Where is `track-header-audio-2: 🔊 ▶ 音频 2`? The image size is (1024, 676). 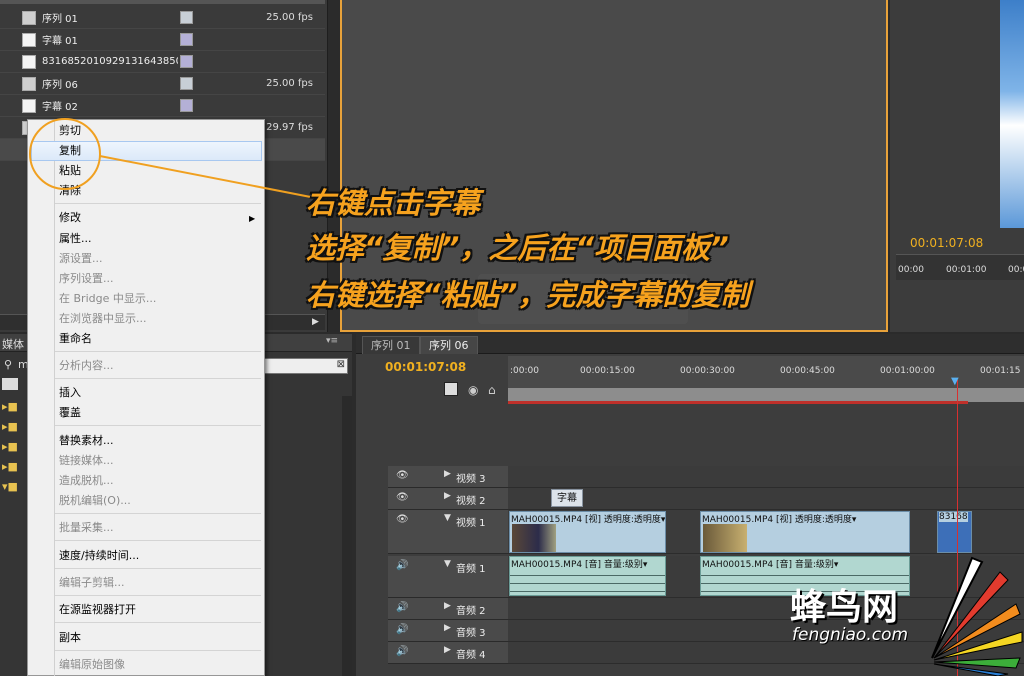 track-header-audio-2: 🔊 ▶ 音频 2 is located at coordinates (448, 609).